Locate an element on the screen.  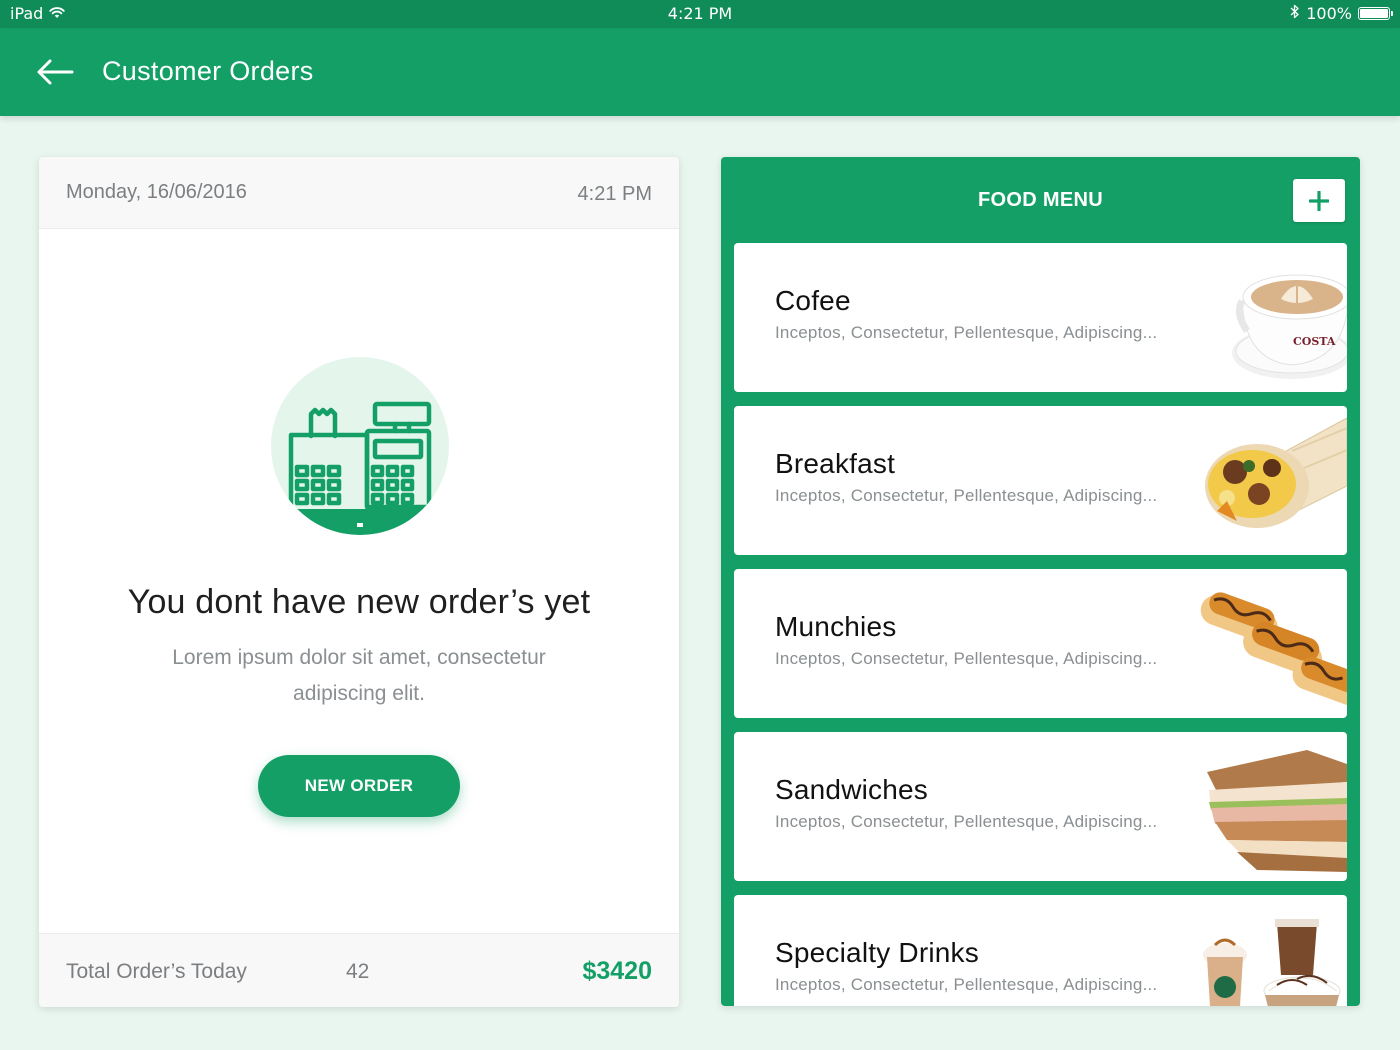
total-revenue: $3420 is located at coordinates (617, 971).